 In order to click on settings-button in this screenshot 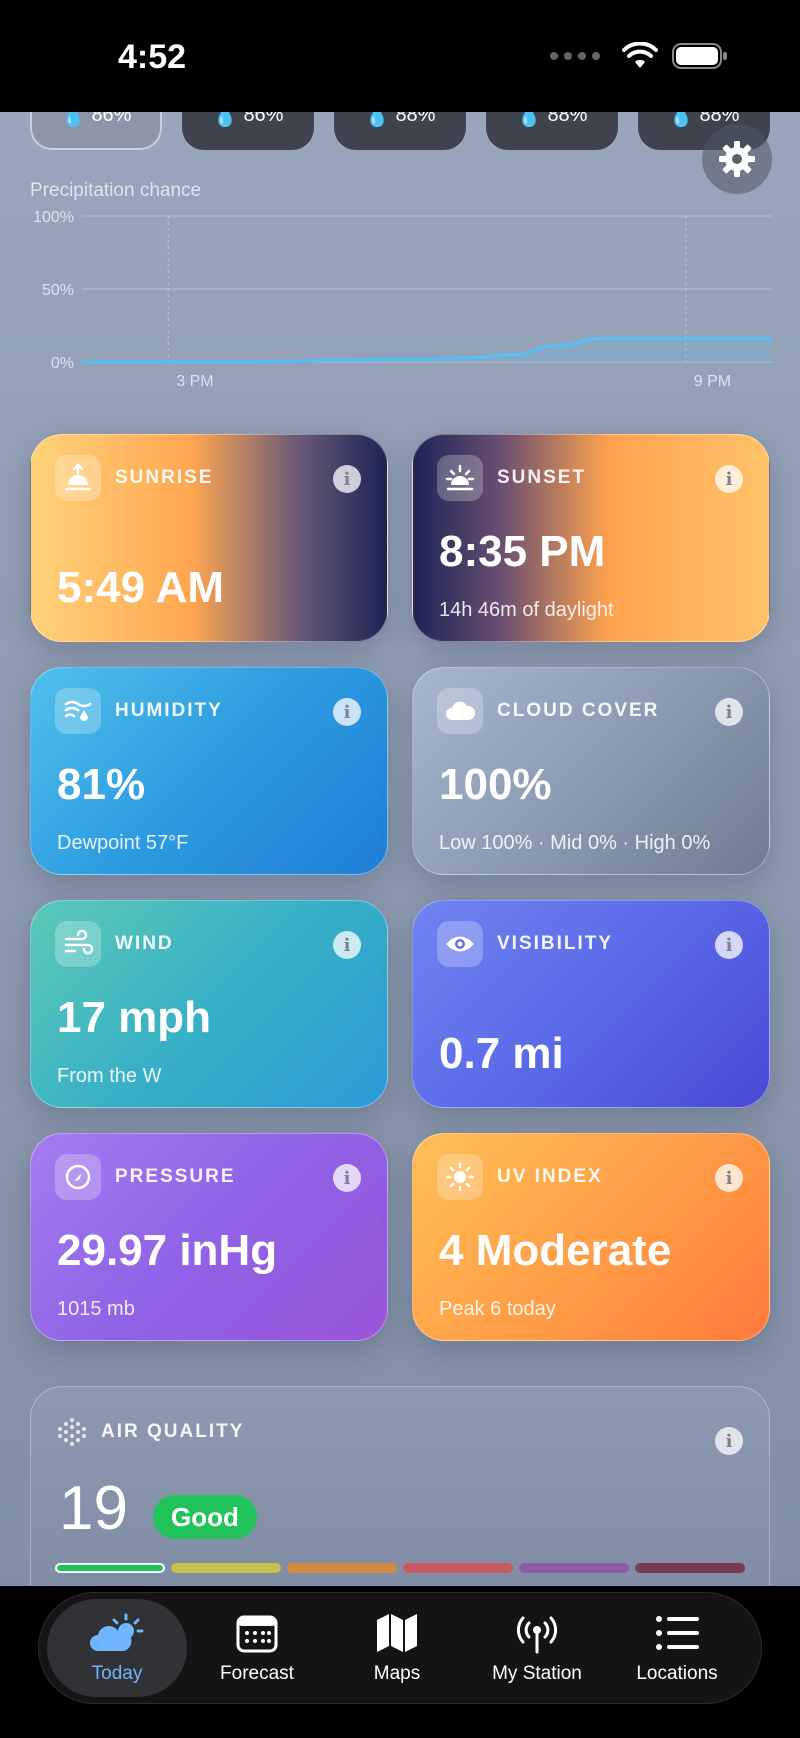, I will do `click(737, 159)`.